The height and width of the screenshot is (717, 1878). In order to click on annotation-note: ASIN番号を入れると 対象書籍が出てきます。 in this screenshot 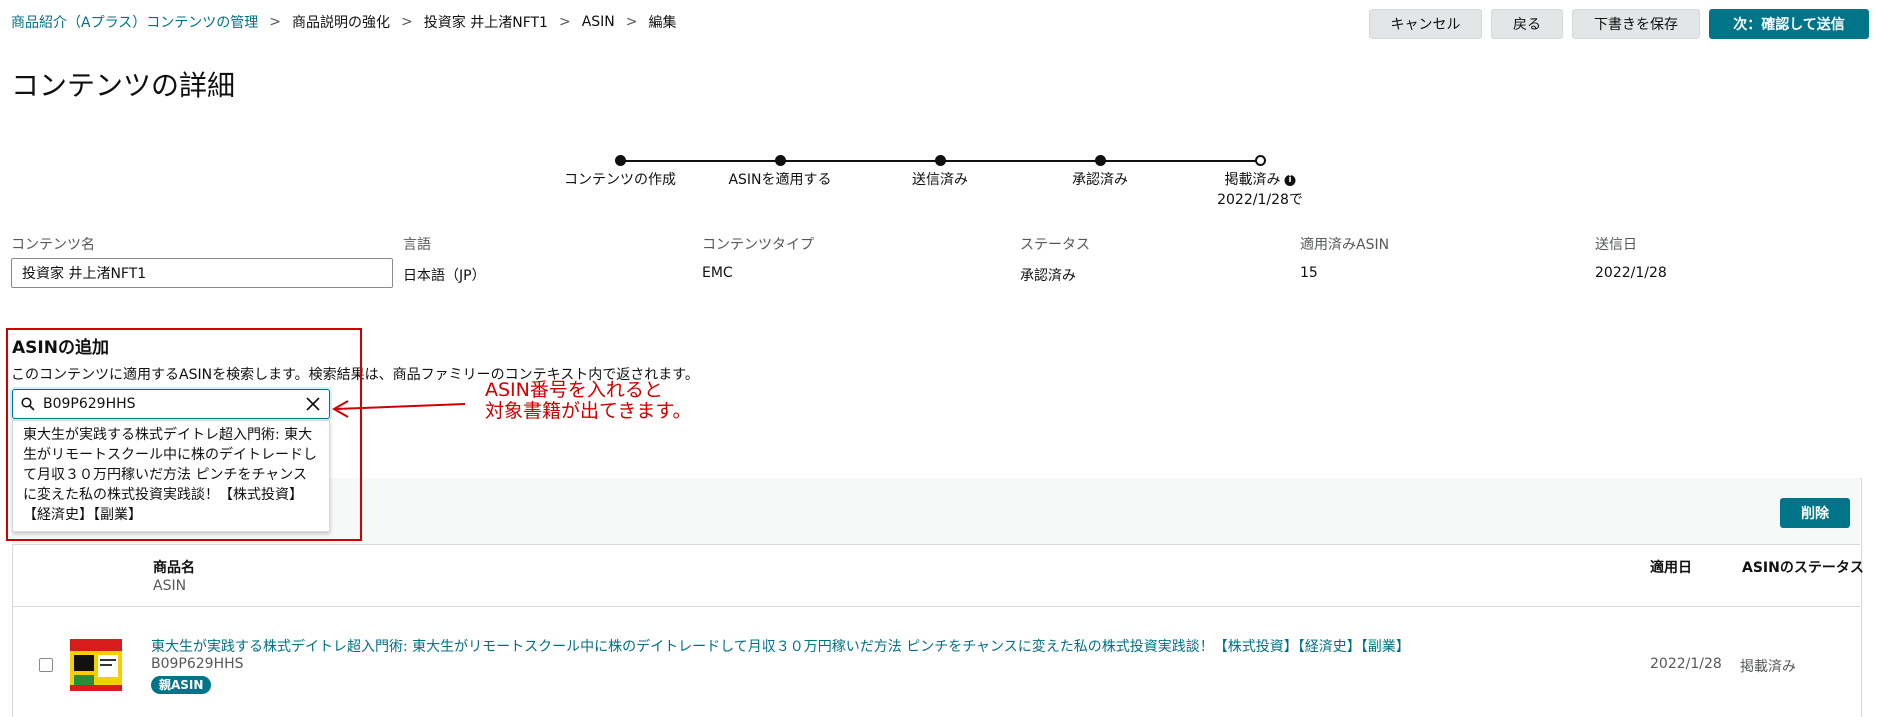, I will do `click(588, 400)`.